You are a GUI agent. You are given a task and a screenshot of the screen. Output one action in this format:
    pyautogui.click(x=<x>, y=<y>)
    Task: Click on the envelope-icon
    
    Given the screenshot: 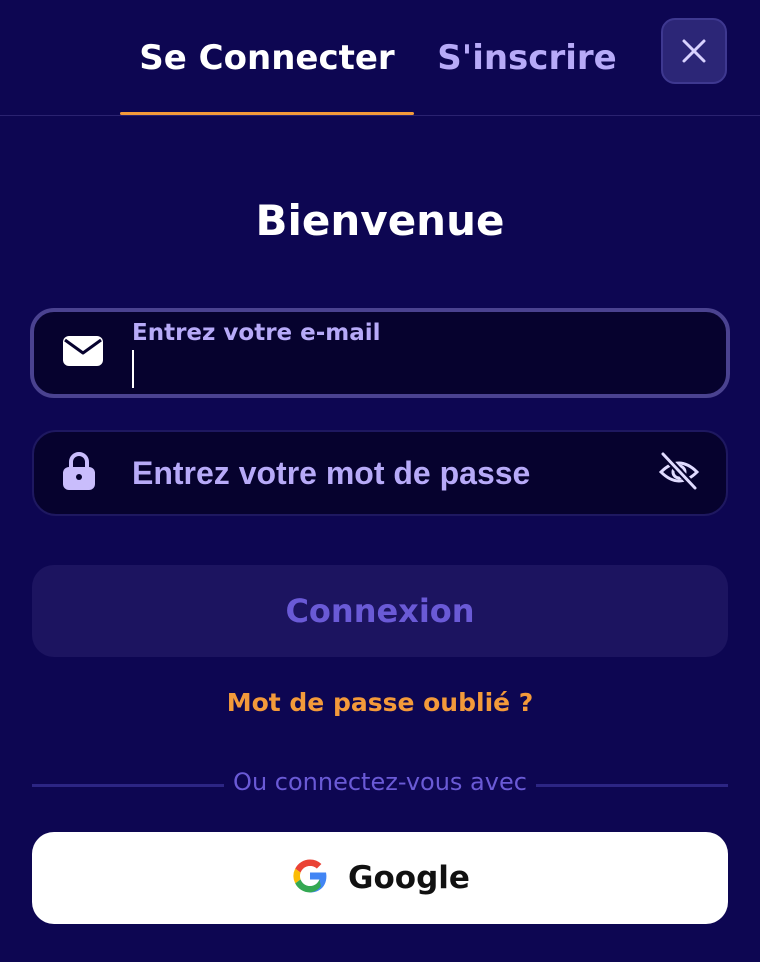 What is the action you would take?
    pyautogui.click(x=83, y=353)
    